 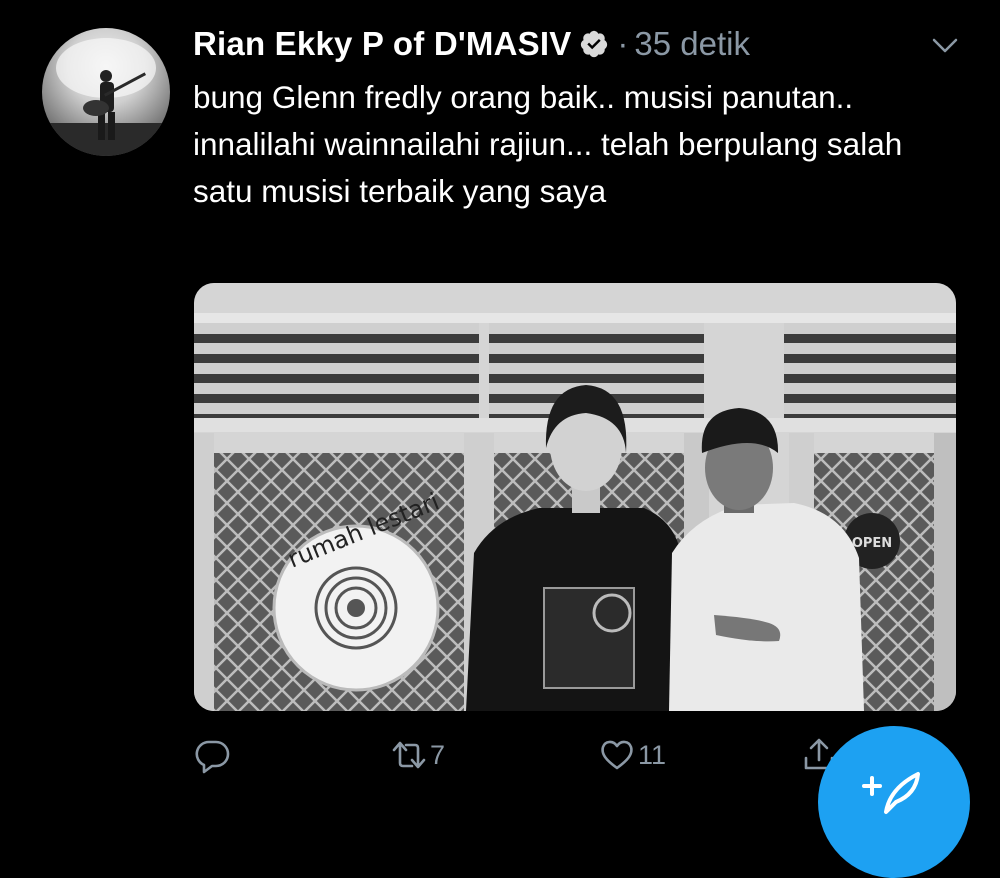 What do you see at coordinates (409, 755) in the screenshot?
I see `retweet-icon` at bounding box center [409, 755].